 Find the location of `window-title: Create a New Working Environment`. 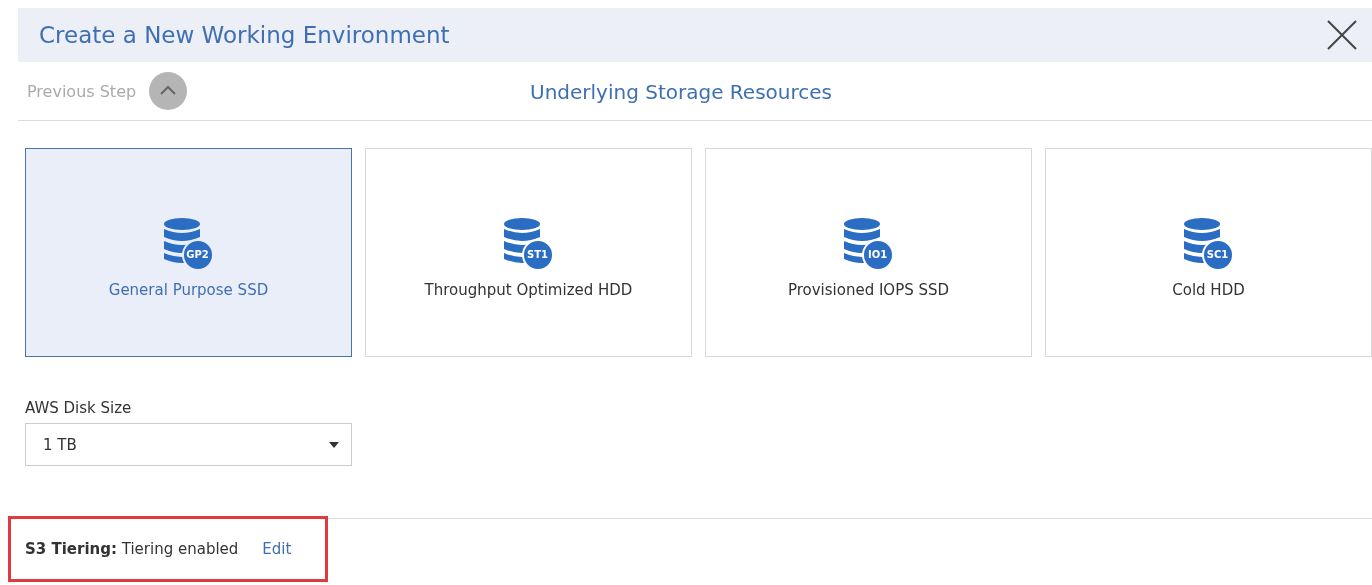

window-title: Create a New Working Environment is located at coordinates (244, 35).